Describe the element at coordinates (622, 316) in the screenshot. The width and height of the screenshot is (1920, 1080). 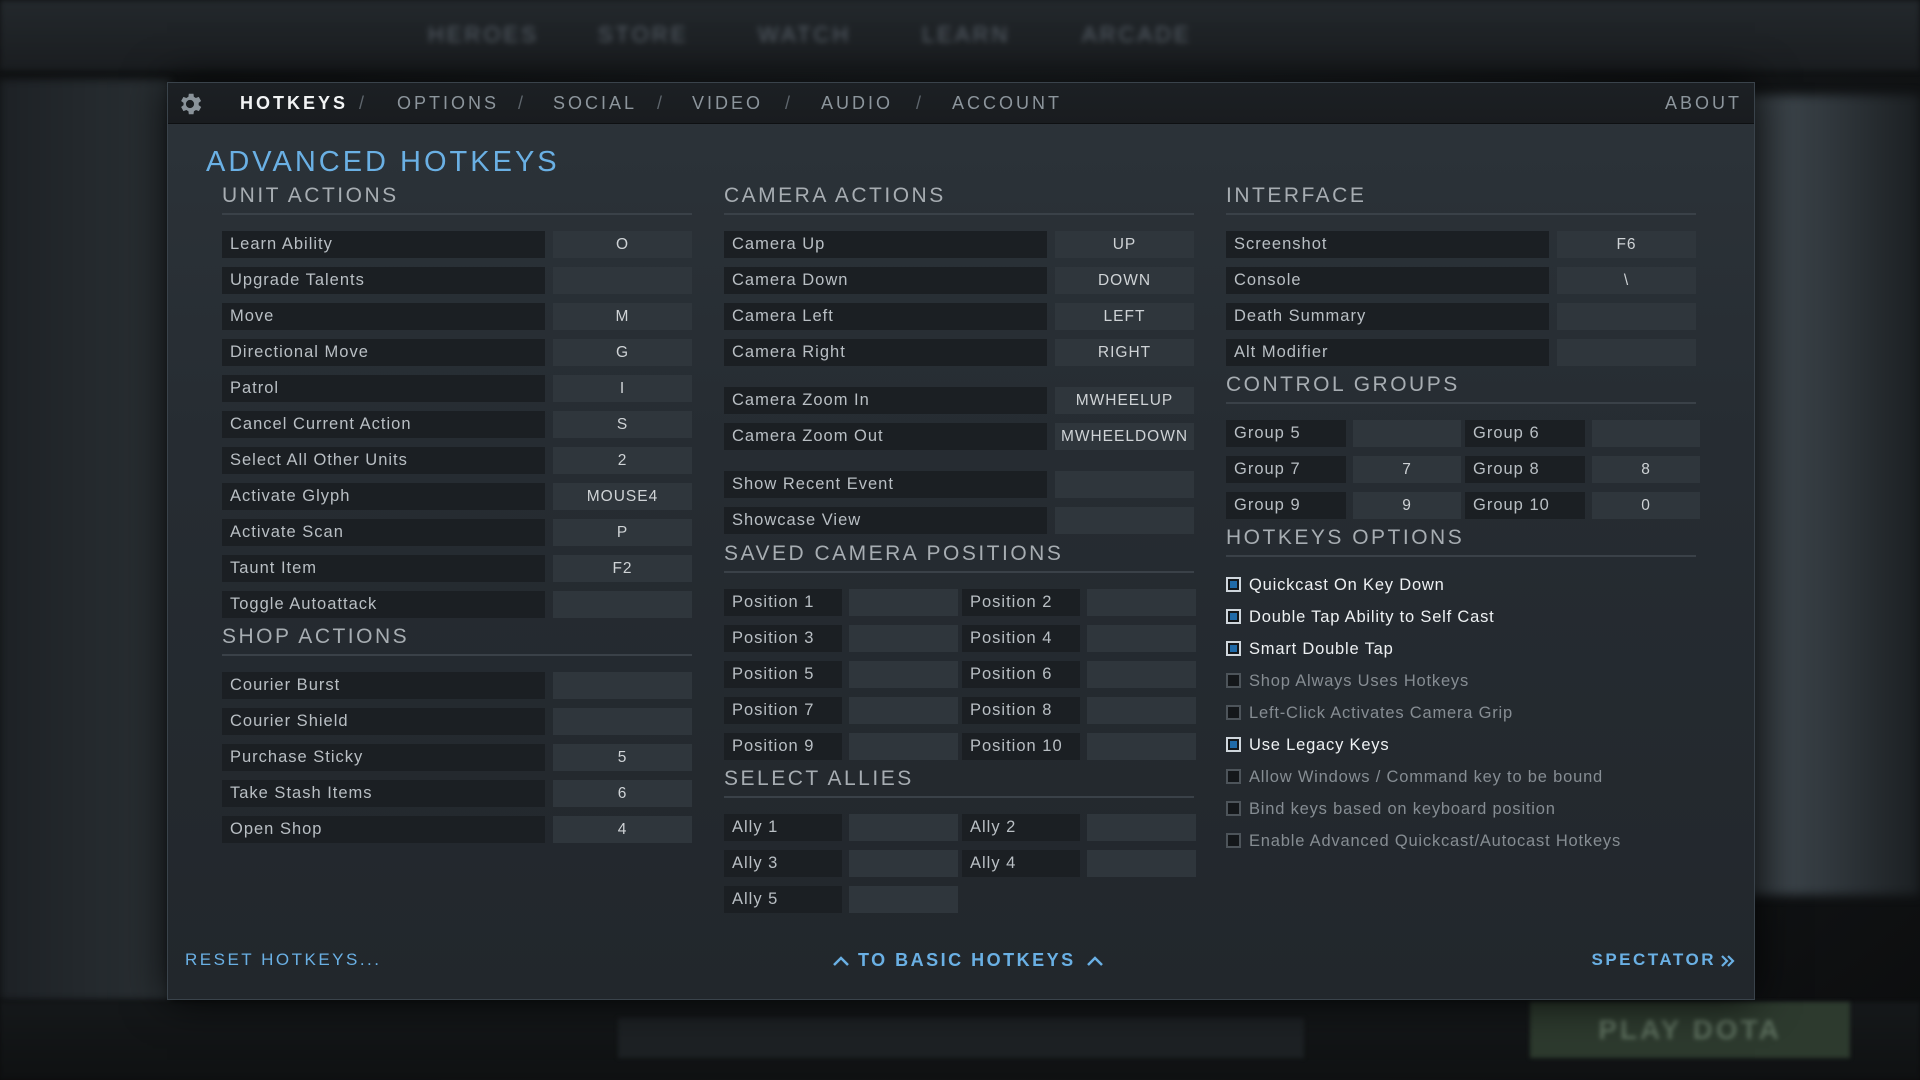
I see `hotkey-binding-move: M` at that location.